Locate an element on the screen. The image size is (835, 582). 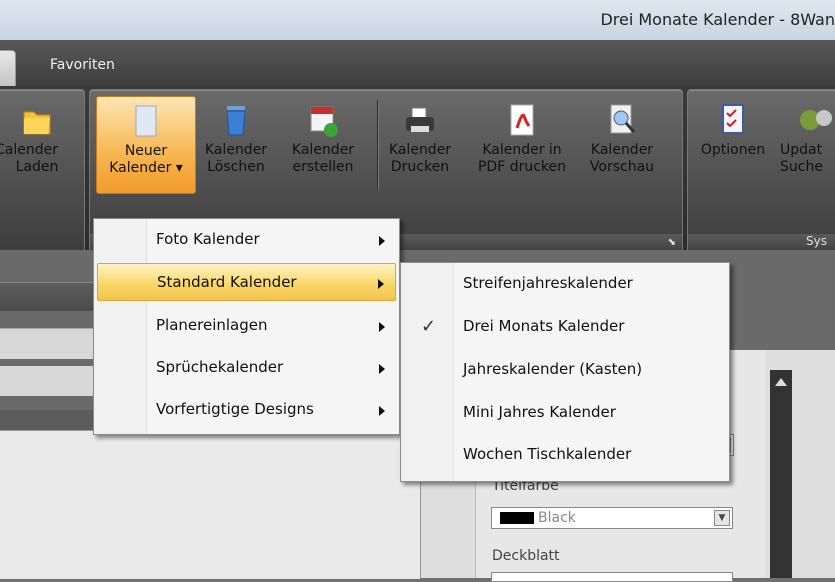
submenu-item-jahreskalender-kasten: Jahreskalender (Kasten) is located at coordinates (565, 370).